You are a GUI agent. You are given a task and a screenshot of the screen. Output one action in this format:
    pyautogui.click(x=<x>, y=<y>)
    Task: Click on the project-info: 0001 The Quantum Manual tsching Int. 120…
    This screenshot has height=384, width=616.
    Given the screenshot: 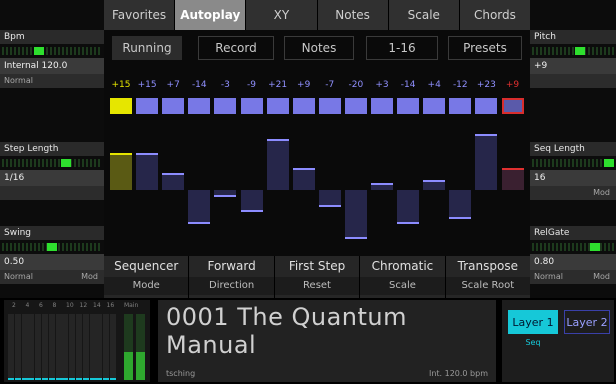 What is the action you would take?
    pyautogui.click(x=327, y=341)
    